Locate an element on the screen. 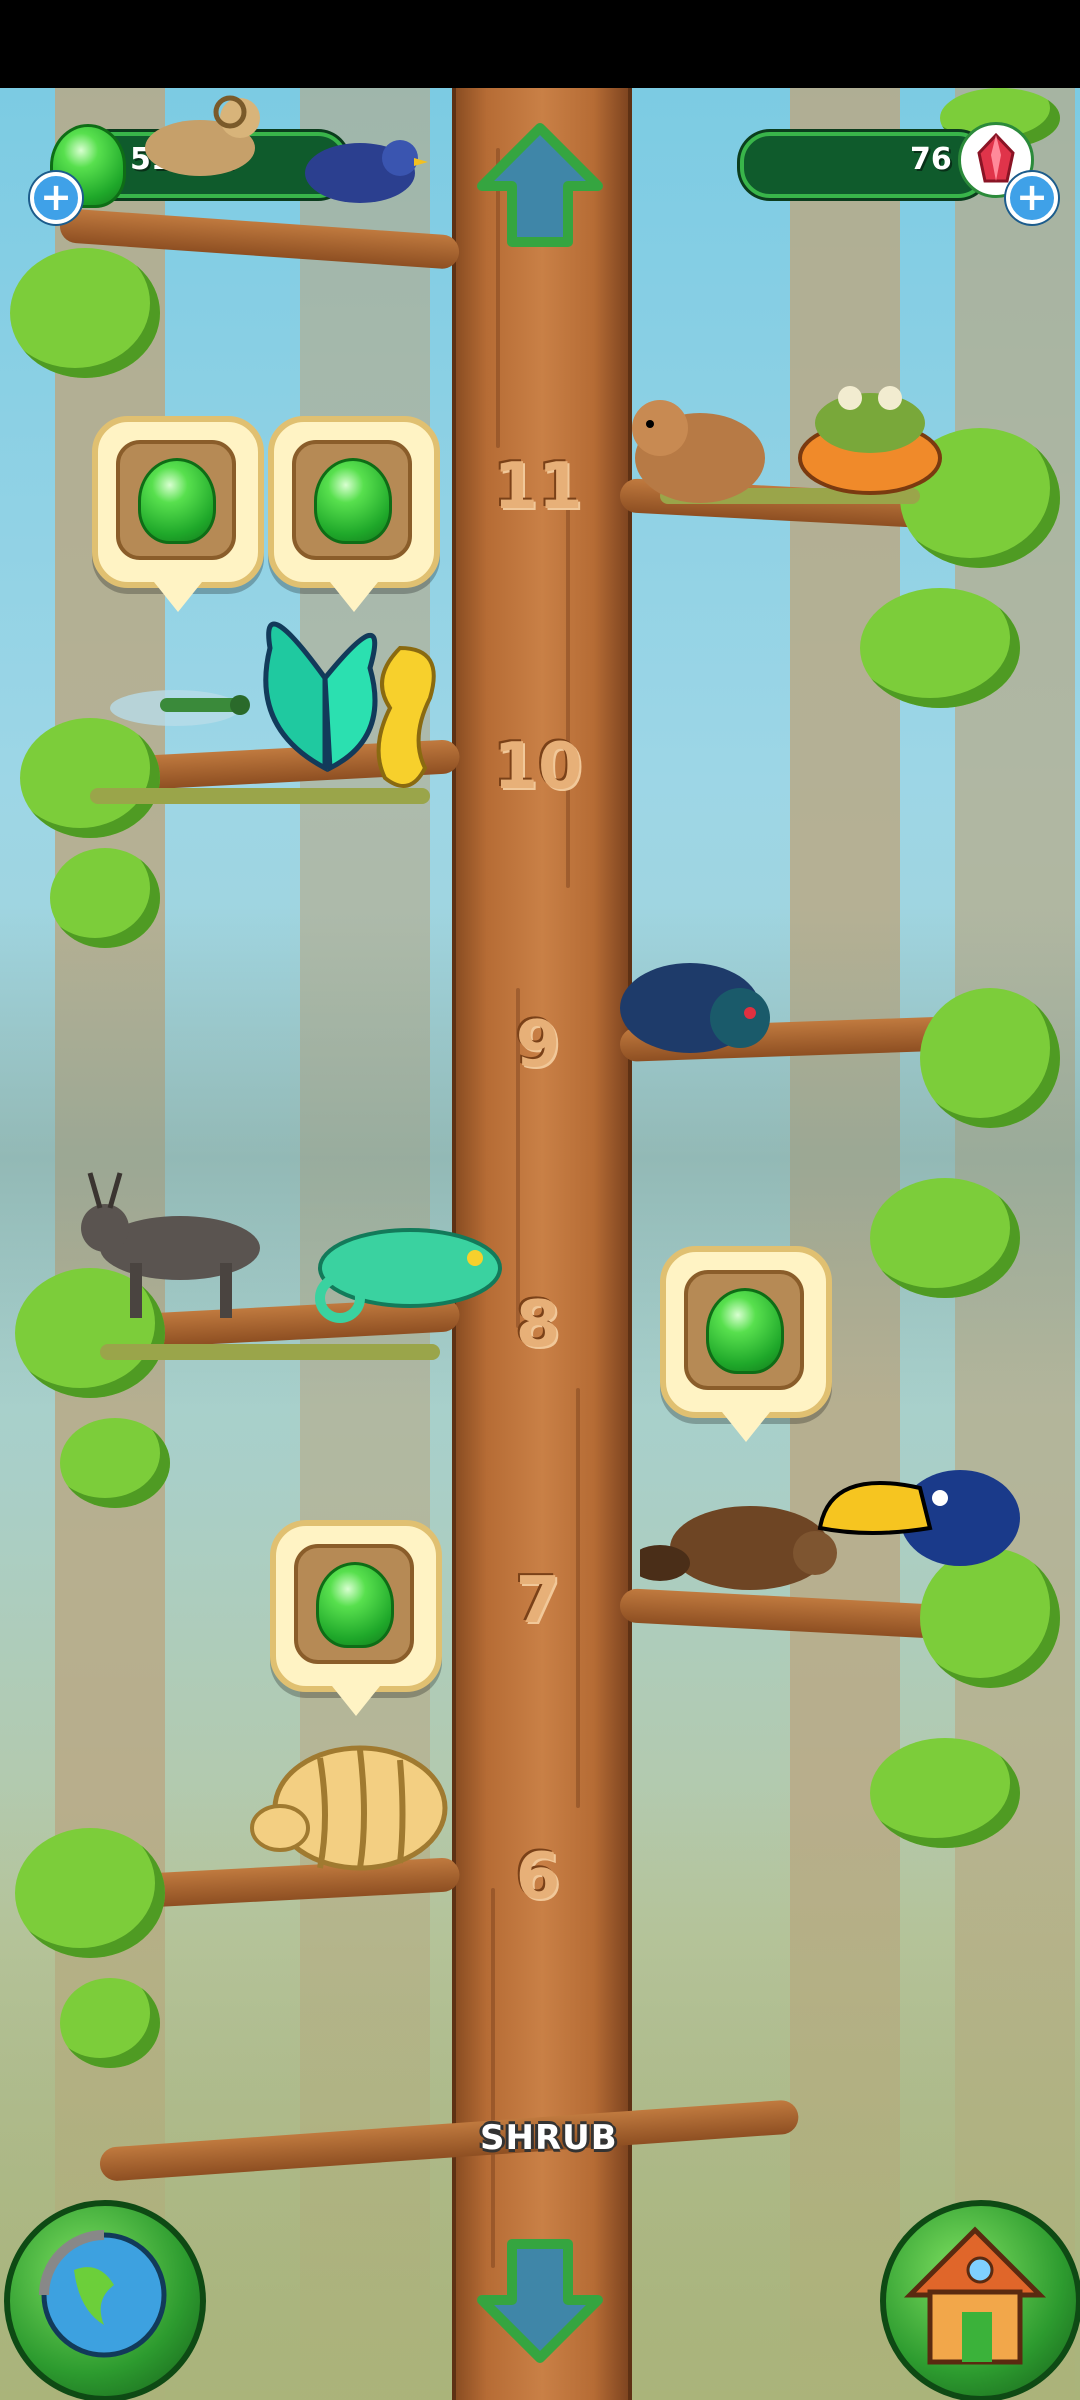 The height and width of the screenshot is (2400, 1080). home-button is located at coordinates (980, 2300).